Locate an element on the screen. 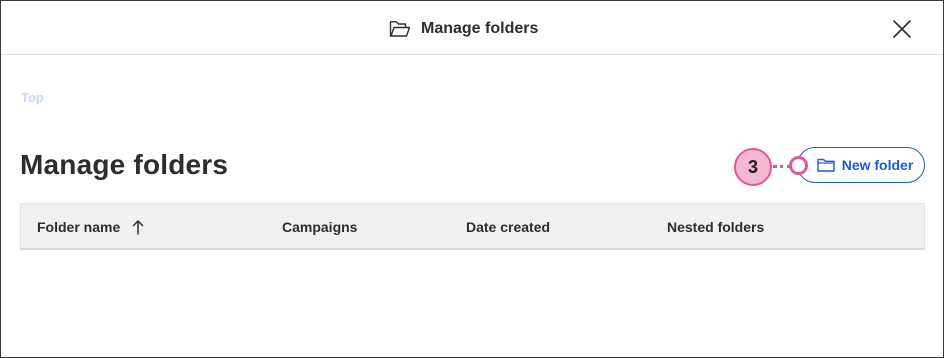 The image size is (944, 358). column-header-folder-name: Folder name is located at coordinates (90, 227).